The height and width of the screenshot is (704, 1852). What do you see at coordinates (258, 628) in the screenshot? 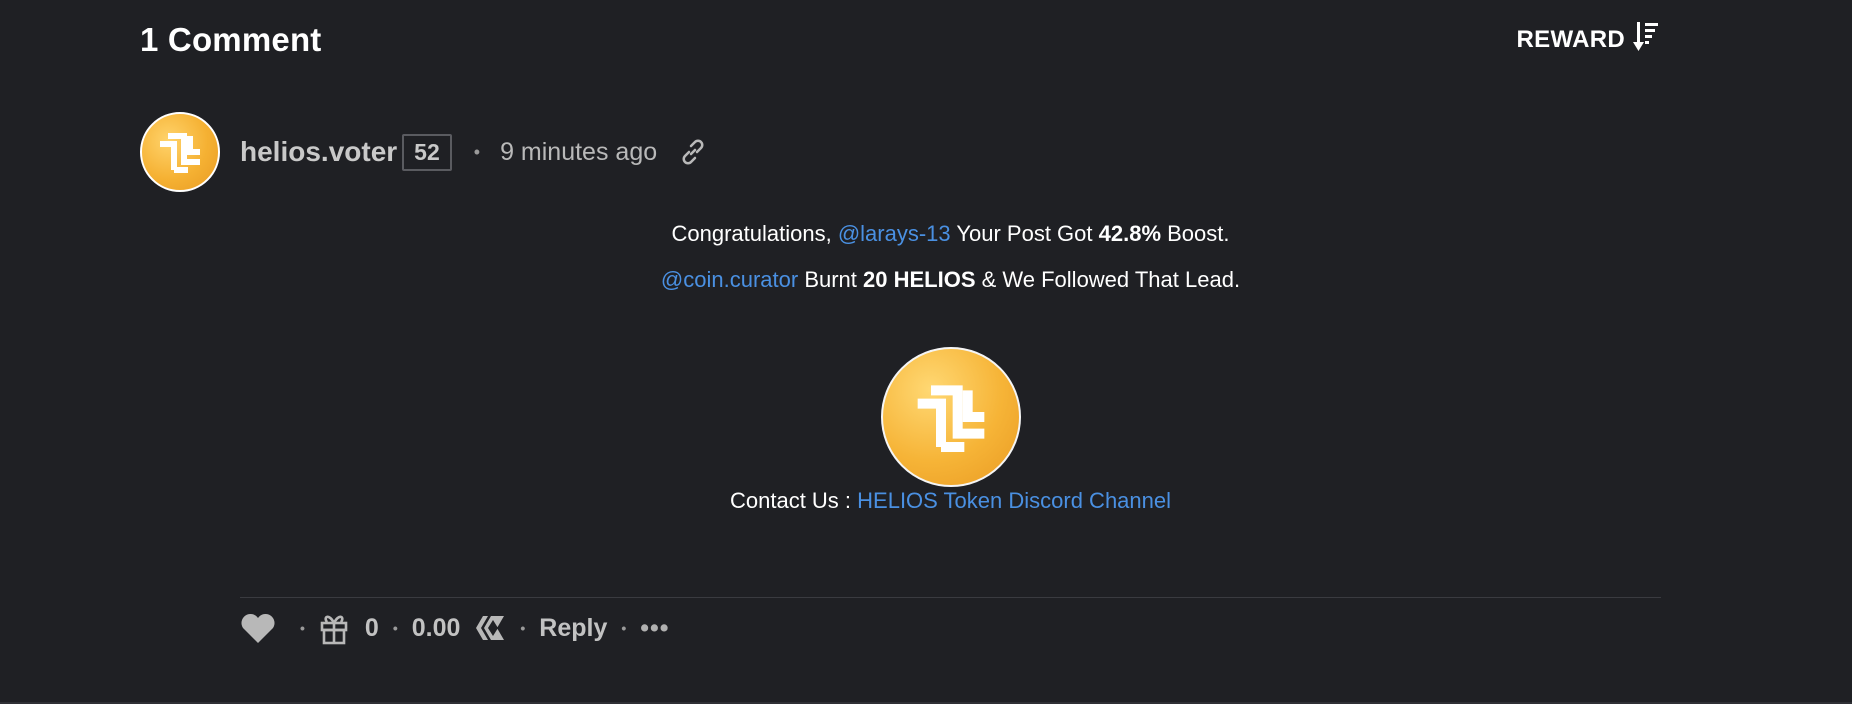
I see `heart-icon` at bounding box center [258, 628].